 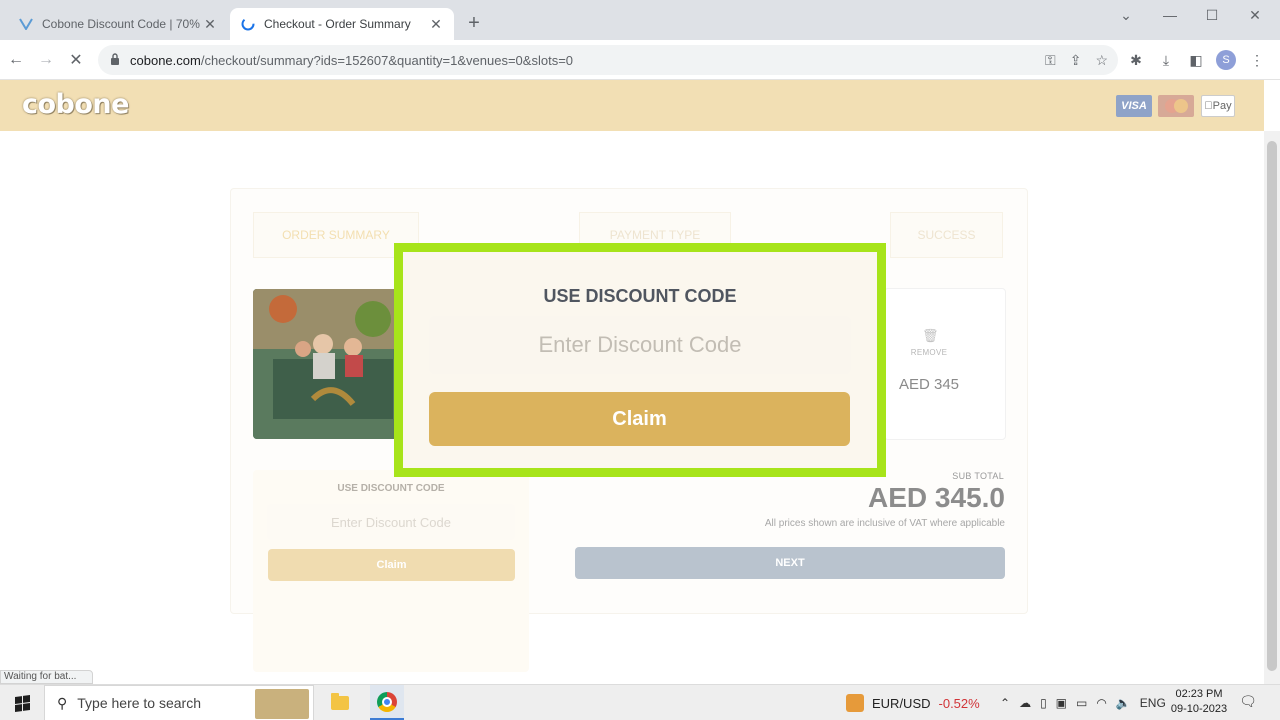 I want to click on chrome-icon, so click(x=387, y=701).